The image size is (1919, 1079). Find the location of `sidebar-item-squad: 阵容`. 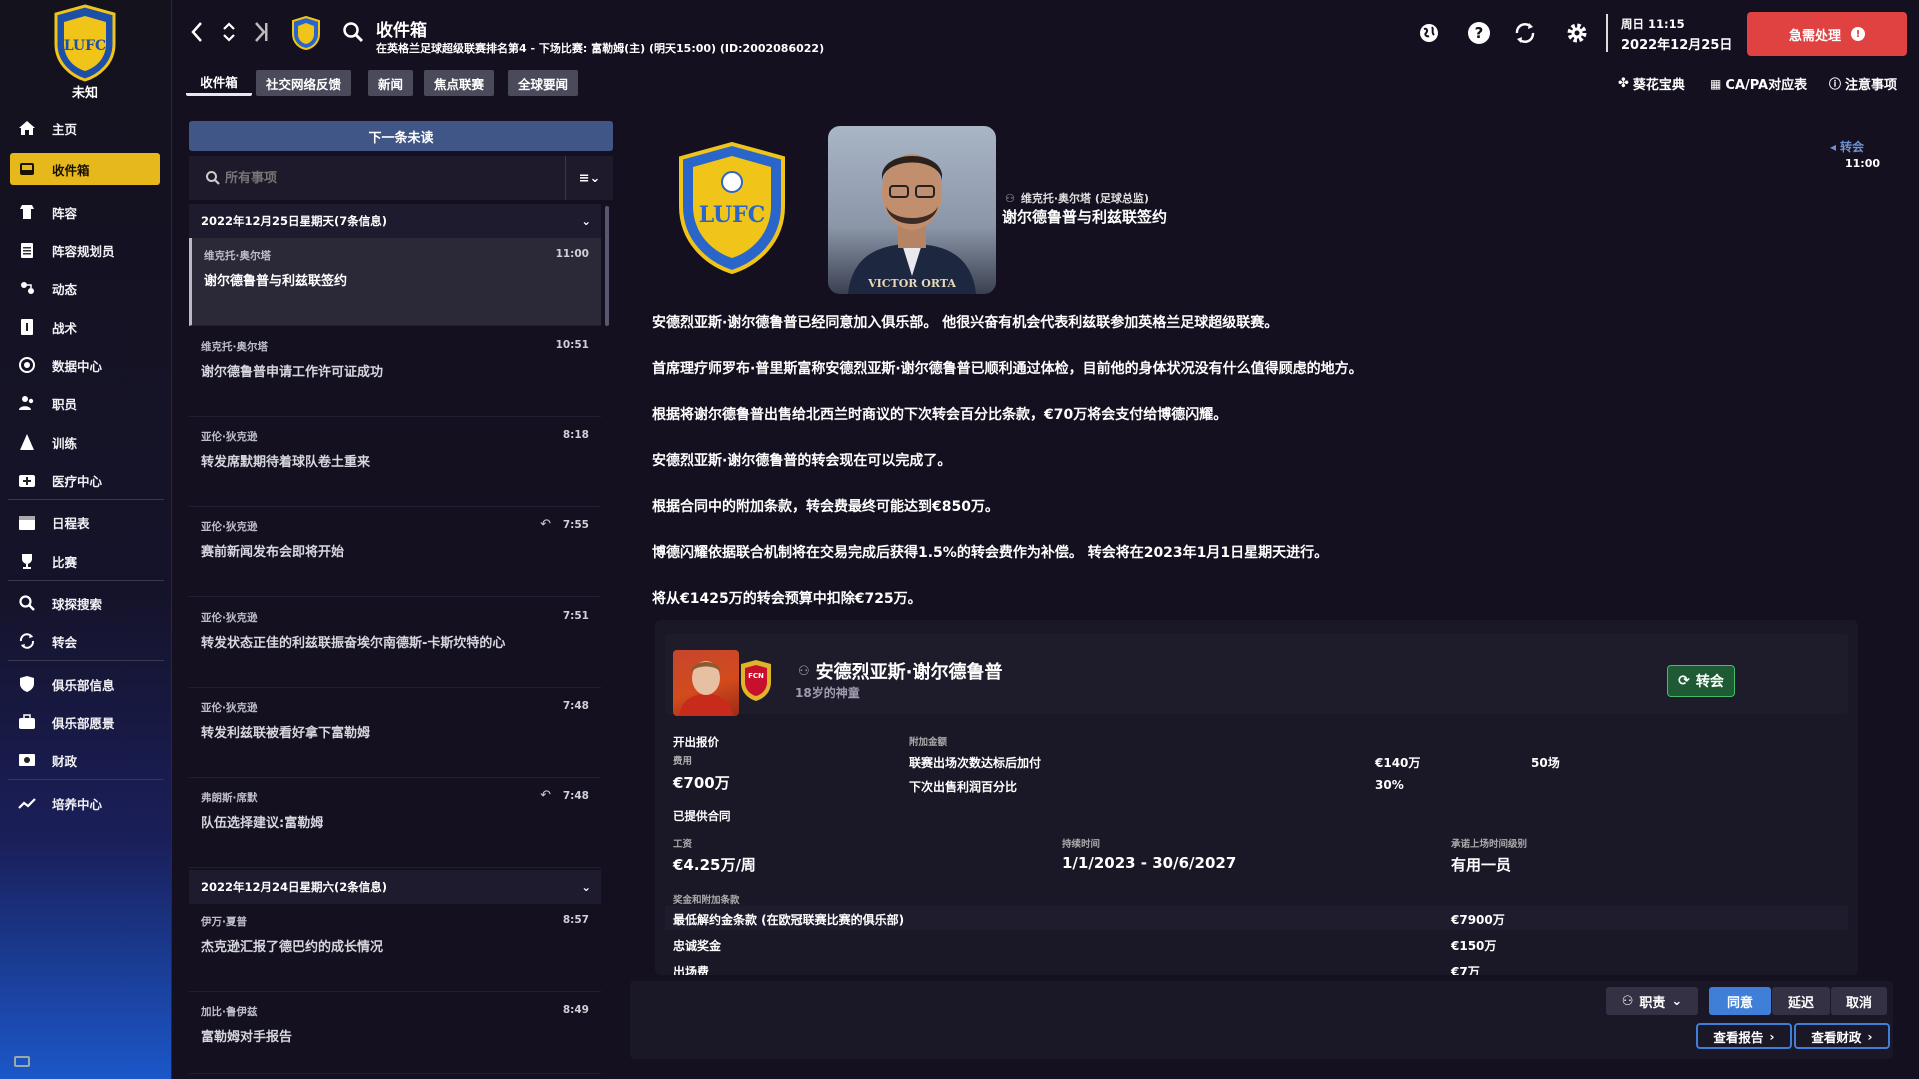

sidebar-item-squad: 阵容 is located at coordinates (85, 212).